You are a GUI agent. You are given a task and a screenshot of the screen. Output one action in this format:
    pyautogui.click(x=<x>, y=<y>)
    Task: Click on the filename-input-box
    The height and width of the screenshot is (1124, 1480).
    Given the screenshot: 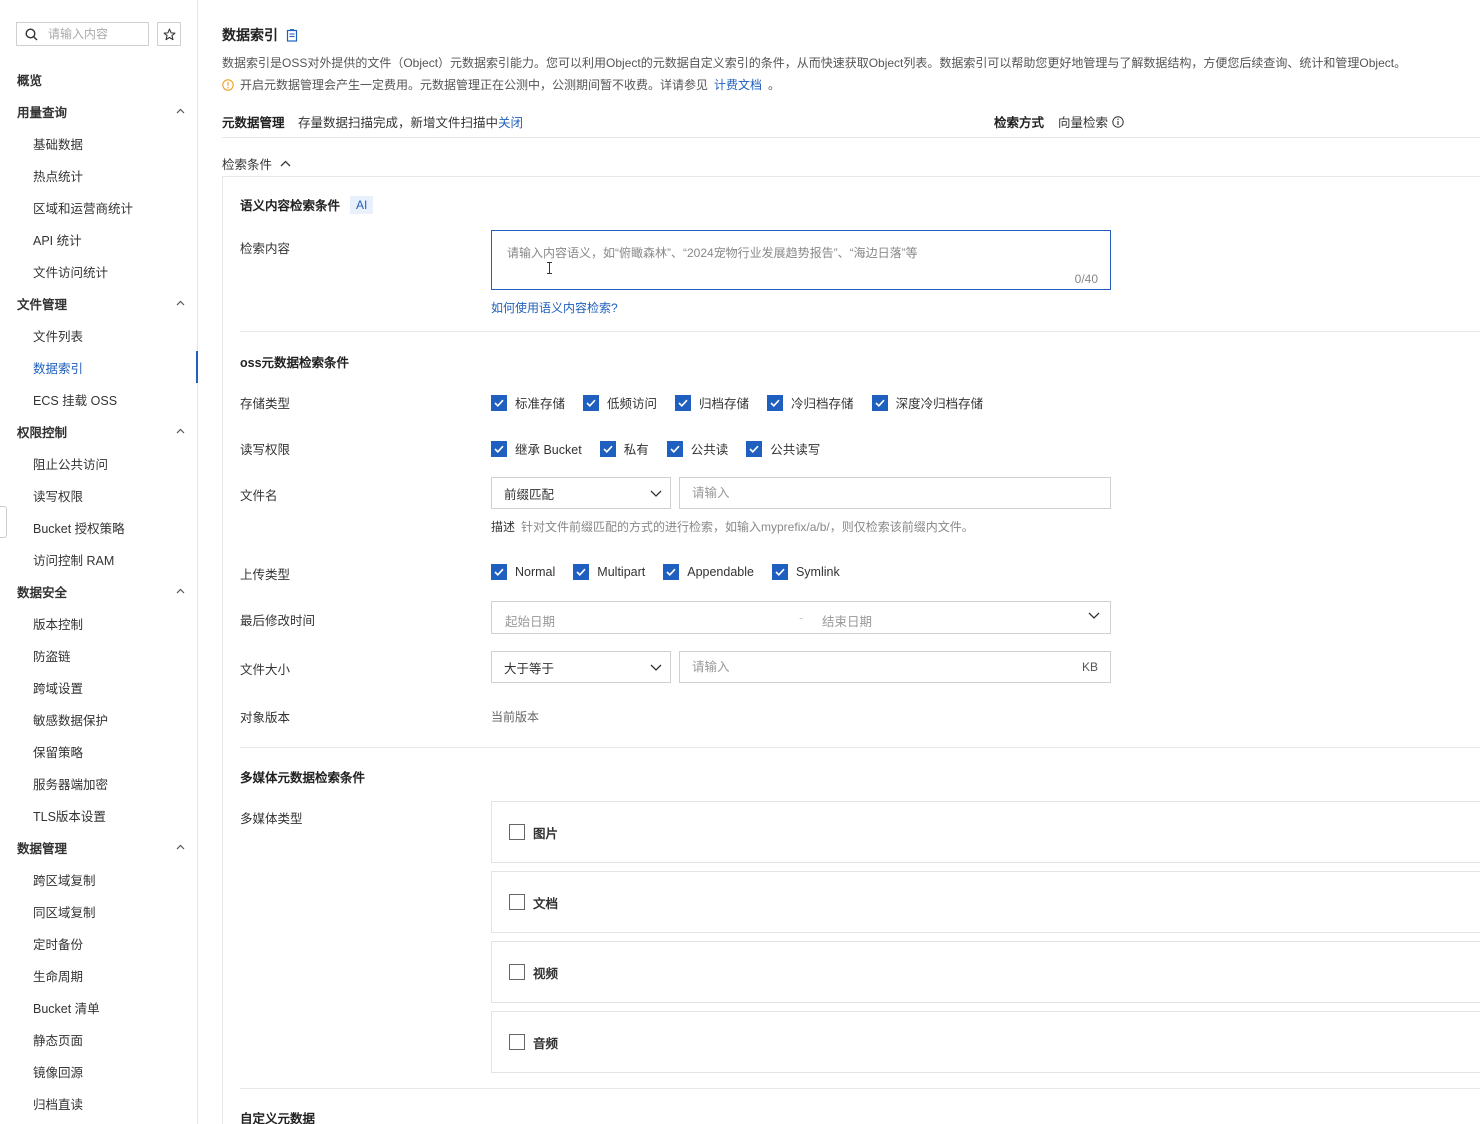 What is the action you would take?
    pyautogui.click(x=895, y=493)
    